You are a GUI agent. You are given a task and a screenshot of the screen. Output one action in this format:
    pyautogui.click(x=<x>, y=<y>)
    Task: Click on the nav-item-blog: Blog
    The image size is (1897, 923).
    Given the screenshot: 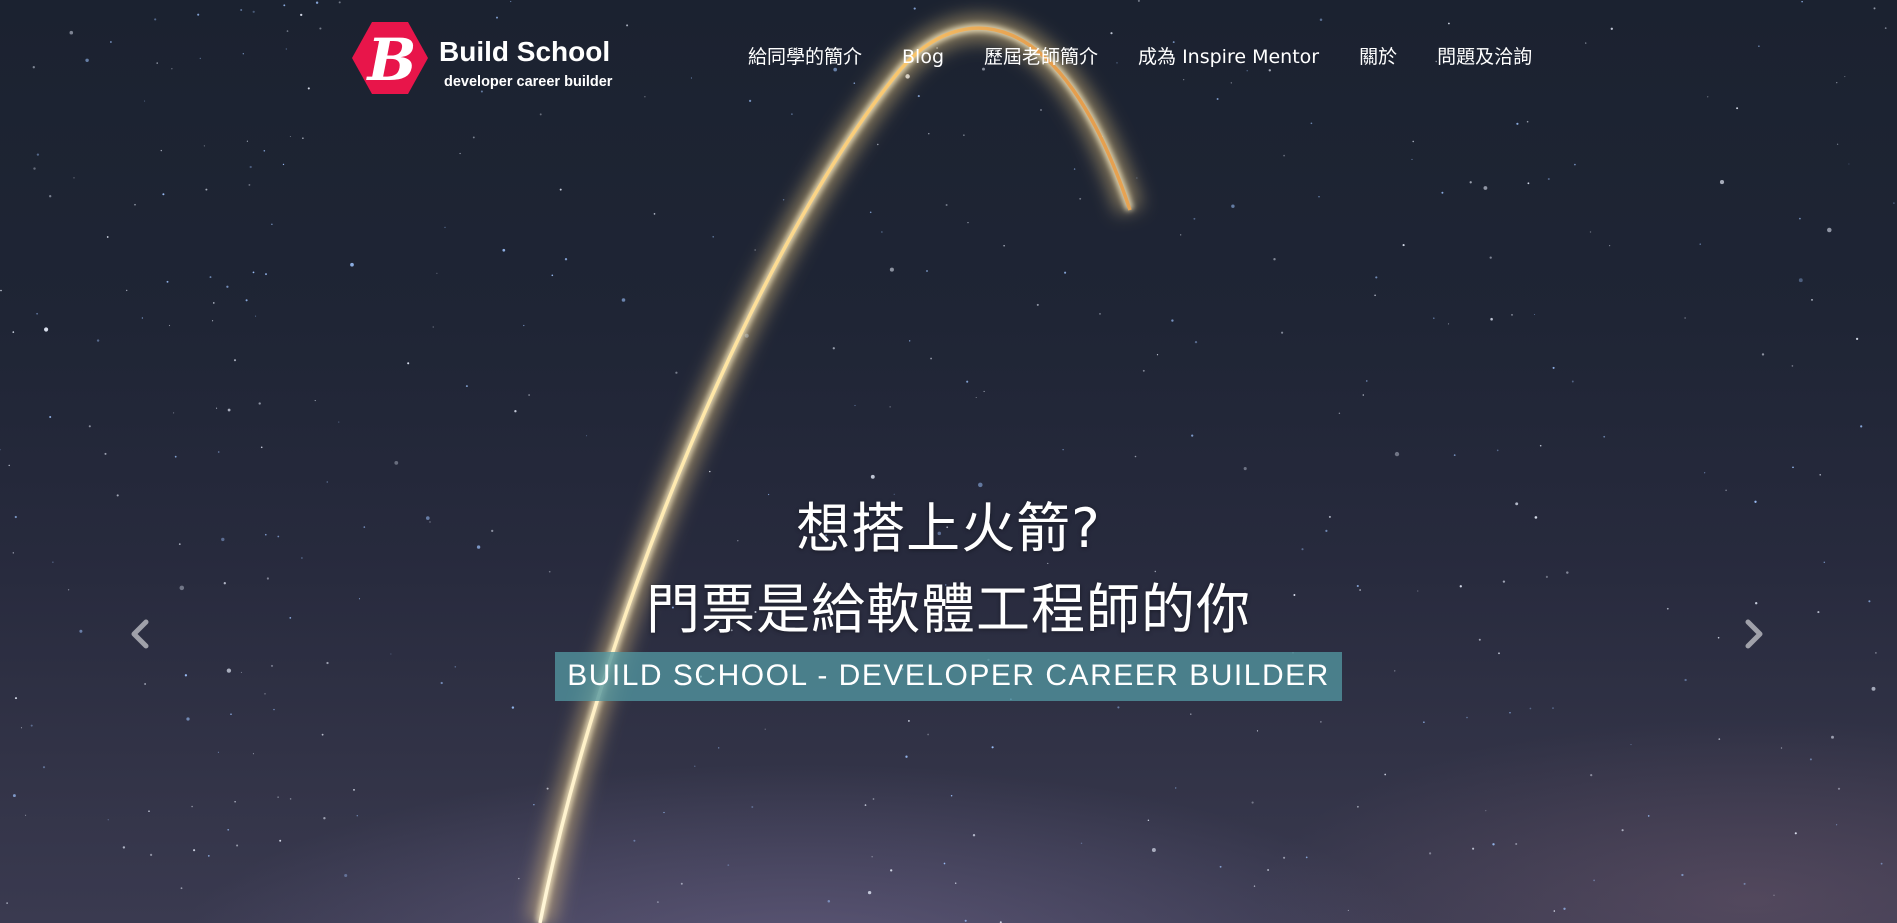 What is the action you would take?
    pyautogui.click(x=923, y=57)
    